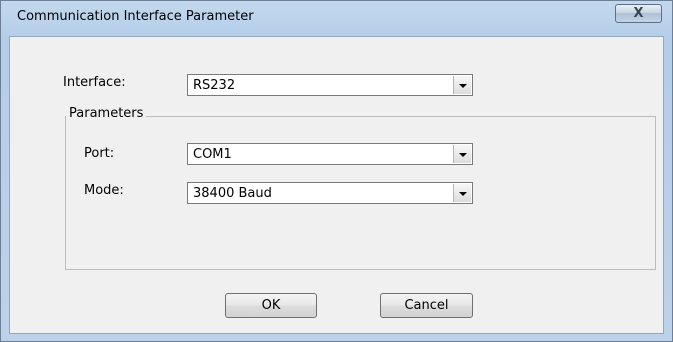 The image size is (673, 342). What do you see at coordinates (135, 16) in the screenshot?
I see `window-title: Communication Interface Parameter` at bounding box center [135, 16].